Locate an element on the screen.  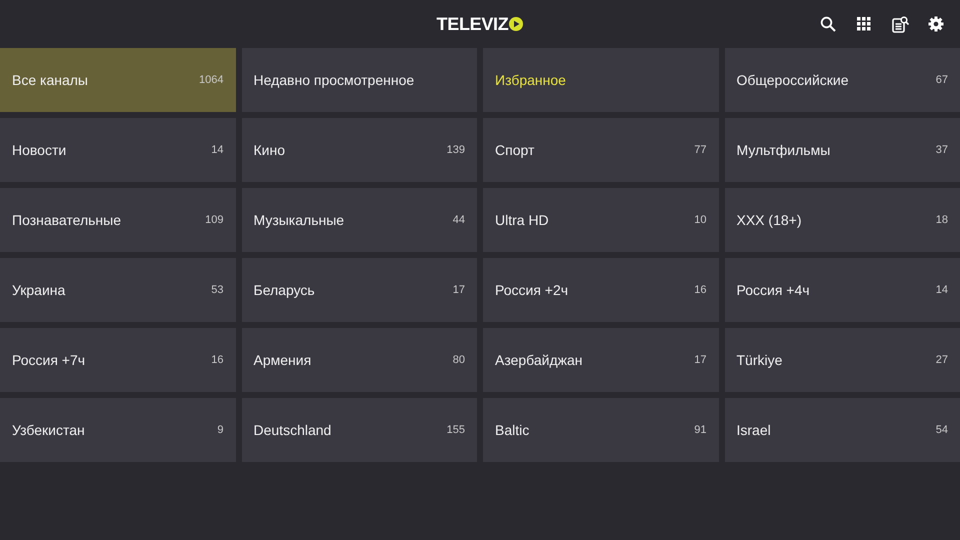
search-icon is located at coordinates (828, 24).